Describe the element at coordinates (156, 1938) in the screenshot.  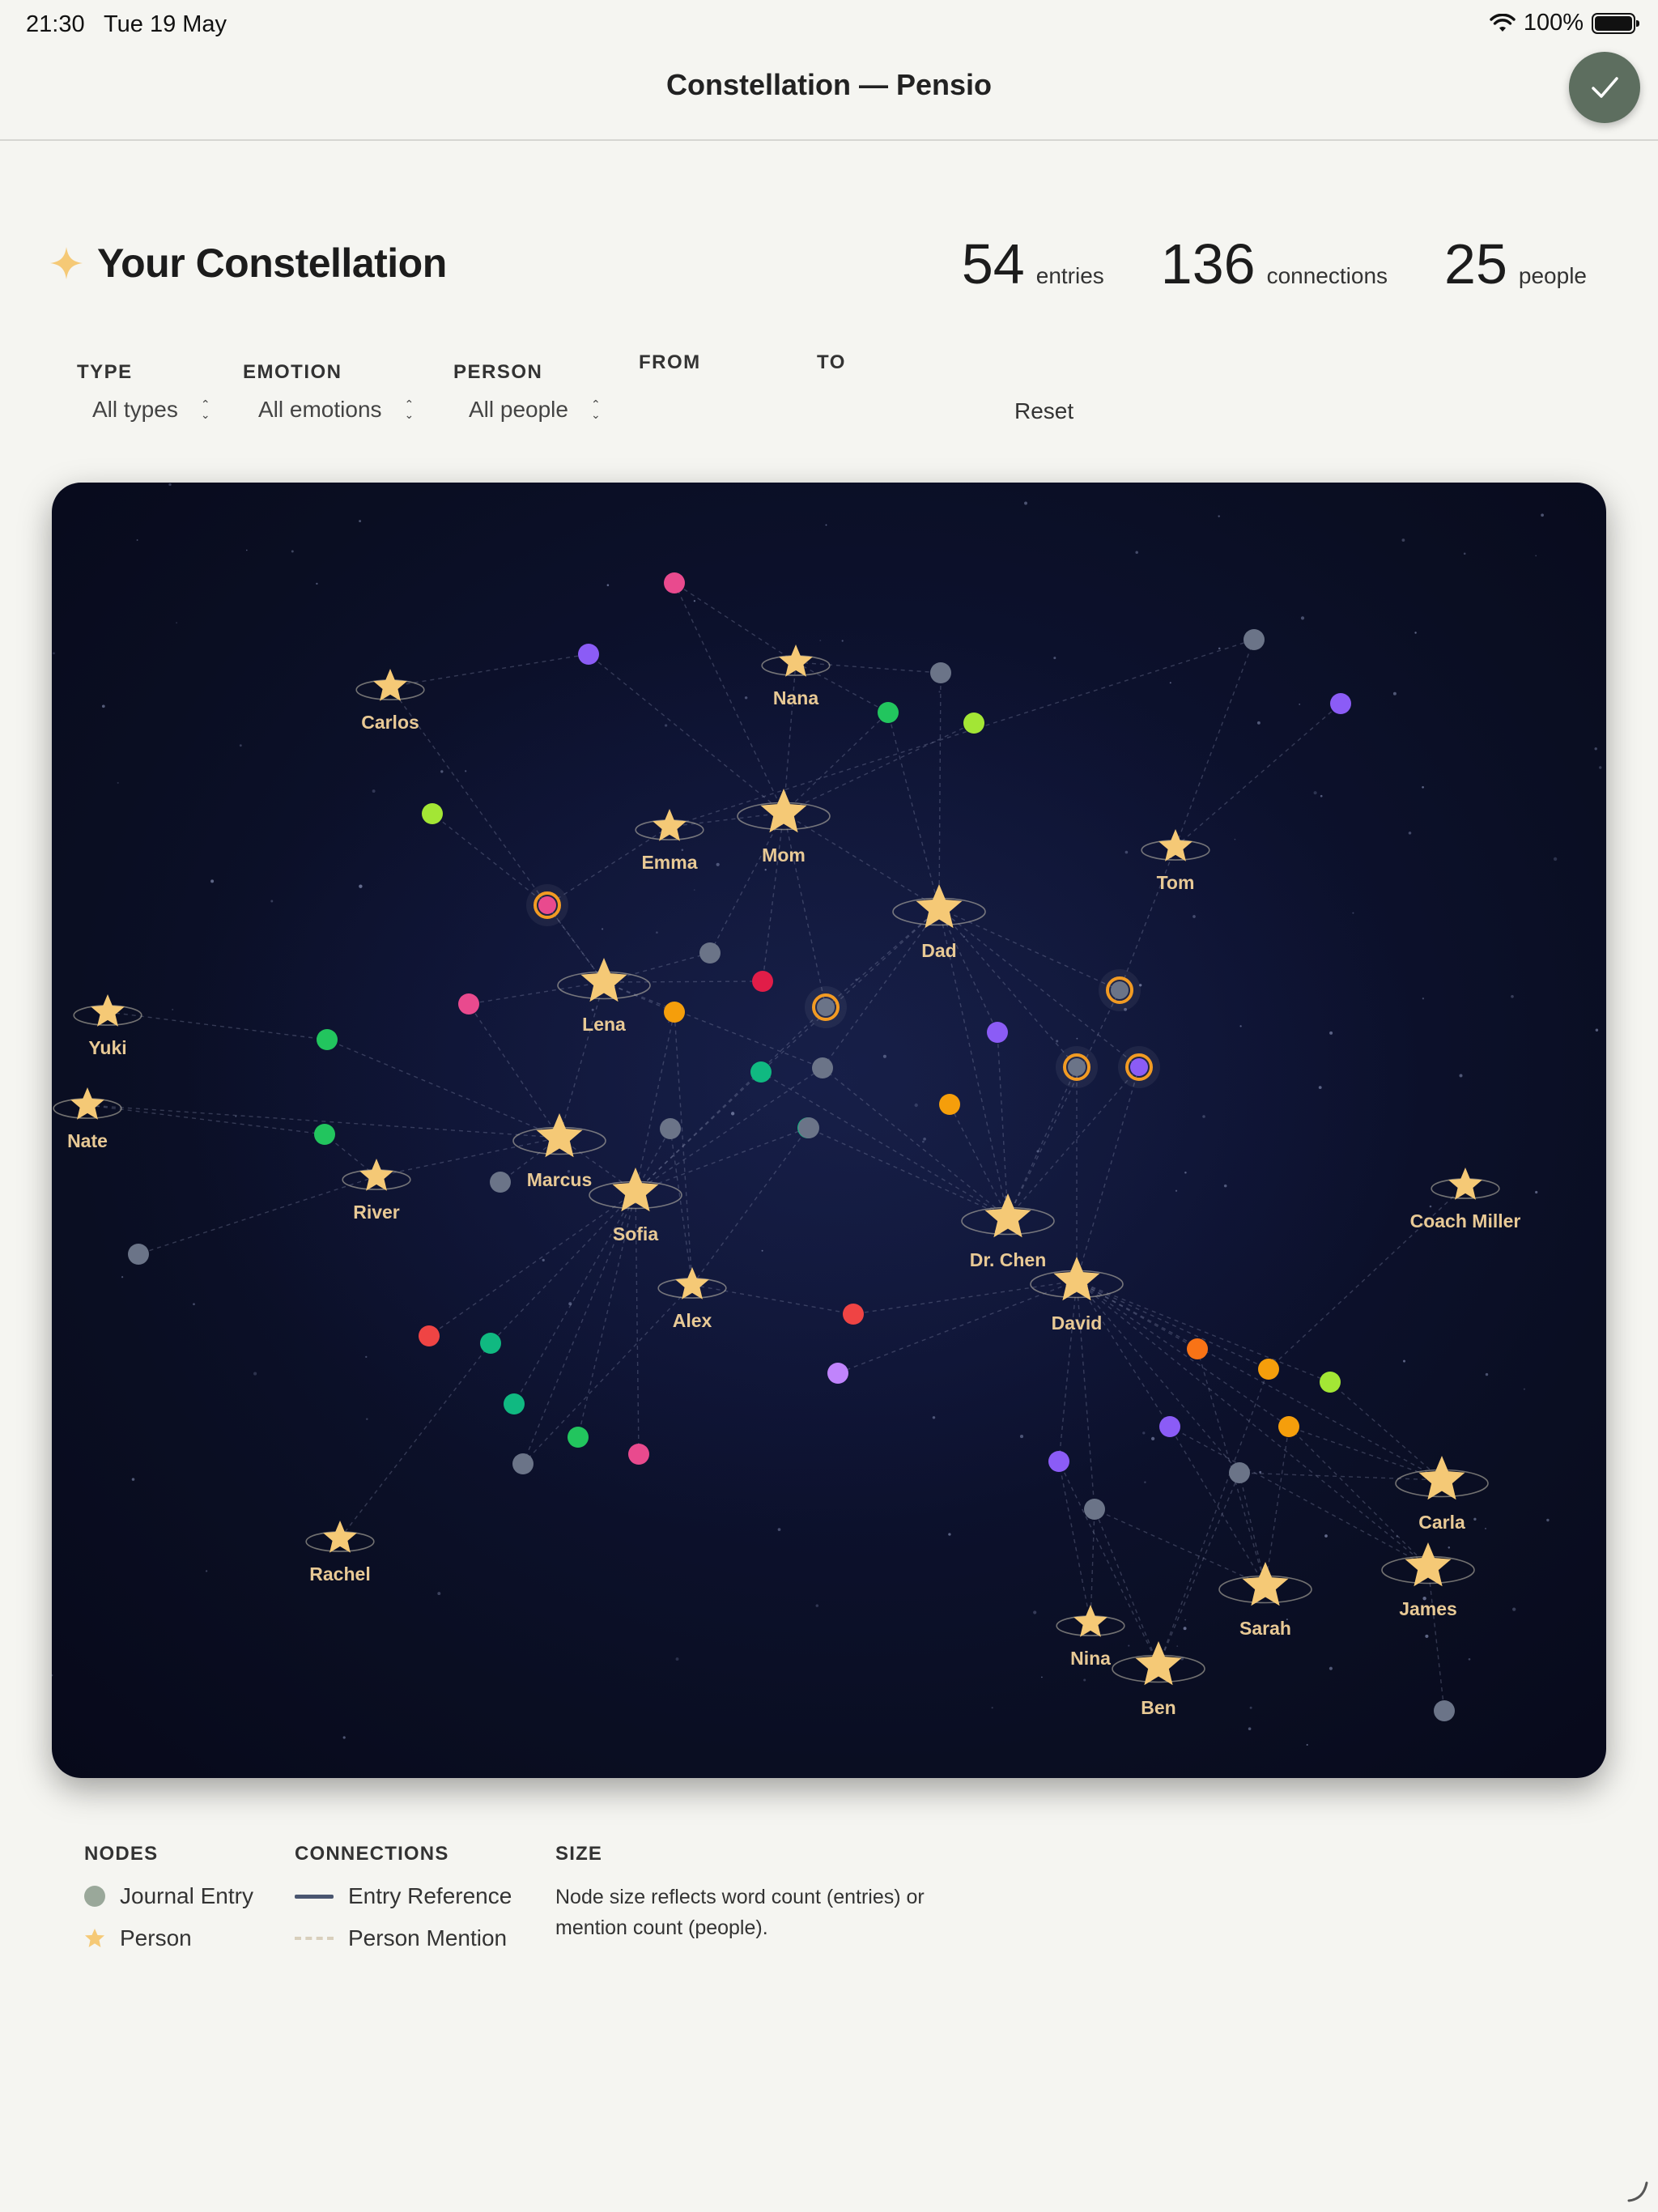
I see `legend-person-label: Person` at that location.